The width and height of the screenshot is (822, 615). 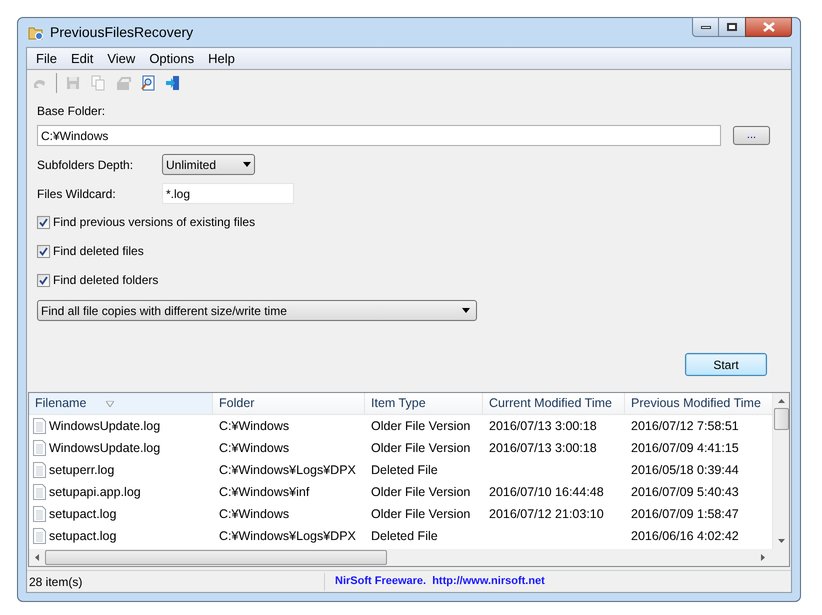 I want to click on sort-arrow-icon, so click(x=110, y=403).